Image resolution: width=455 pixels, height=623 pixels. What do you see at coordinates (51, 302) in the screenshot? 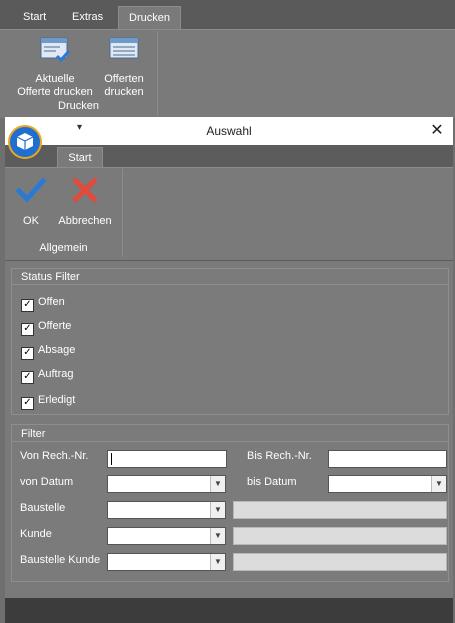
I see `offen-label: Offen` at bounding box center [51, 302].